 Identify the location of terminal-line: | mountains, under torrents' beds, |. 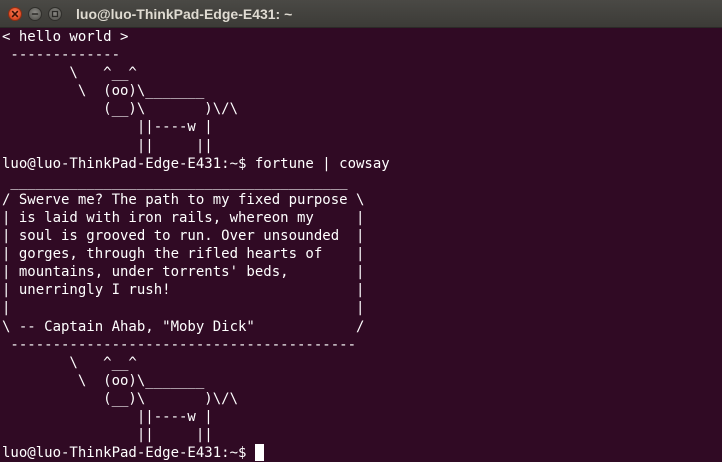
(183, 272).